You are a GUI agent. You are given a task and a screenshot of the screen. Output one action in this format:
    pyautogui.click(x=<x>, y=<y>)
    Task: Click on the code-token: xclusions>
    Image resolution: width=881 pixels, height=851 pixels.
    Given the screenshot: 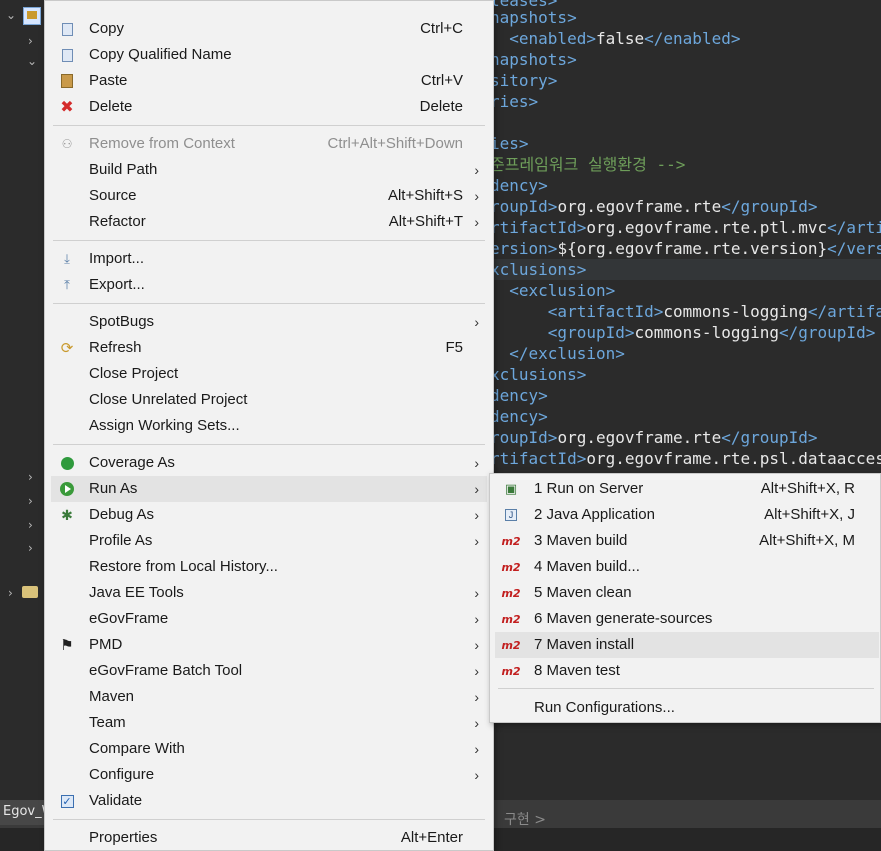 What is the action you would take?
    pyautogui.click(x=538, y=269)
    